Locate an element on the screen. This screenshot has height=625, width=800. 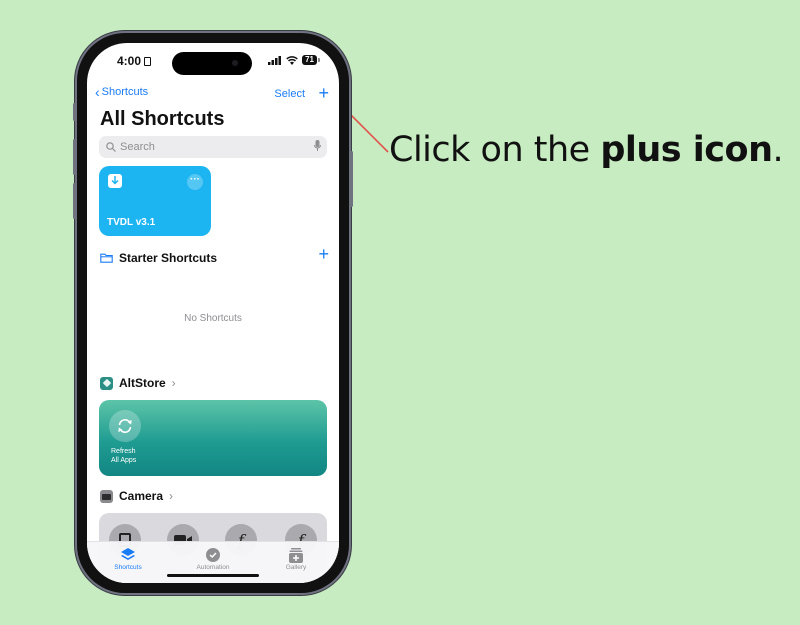
search-placeholder: Search is located at coordinates (137, 147).